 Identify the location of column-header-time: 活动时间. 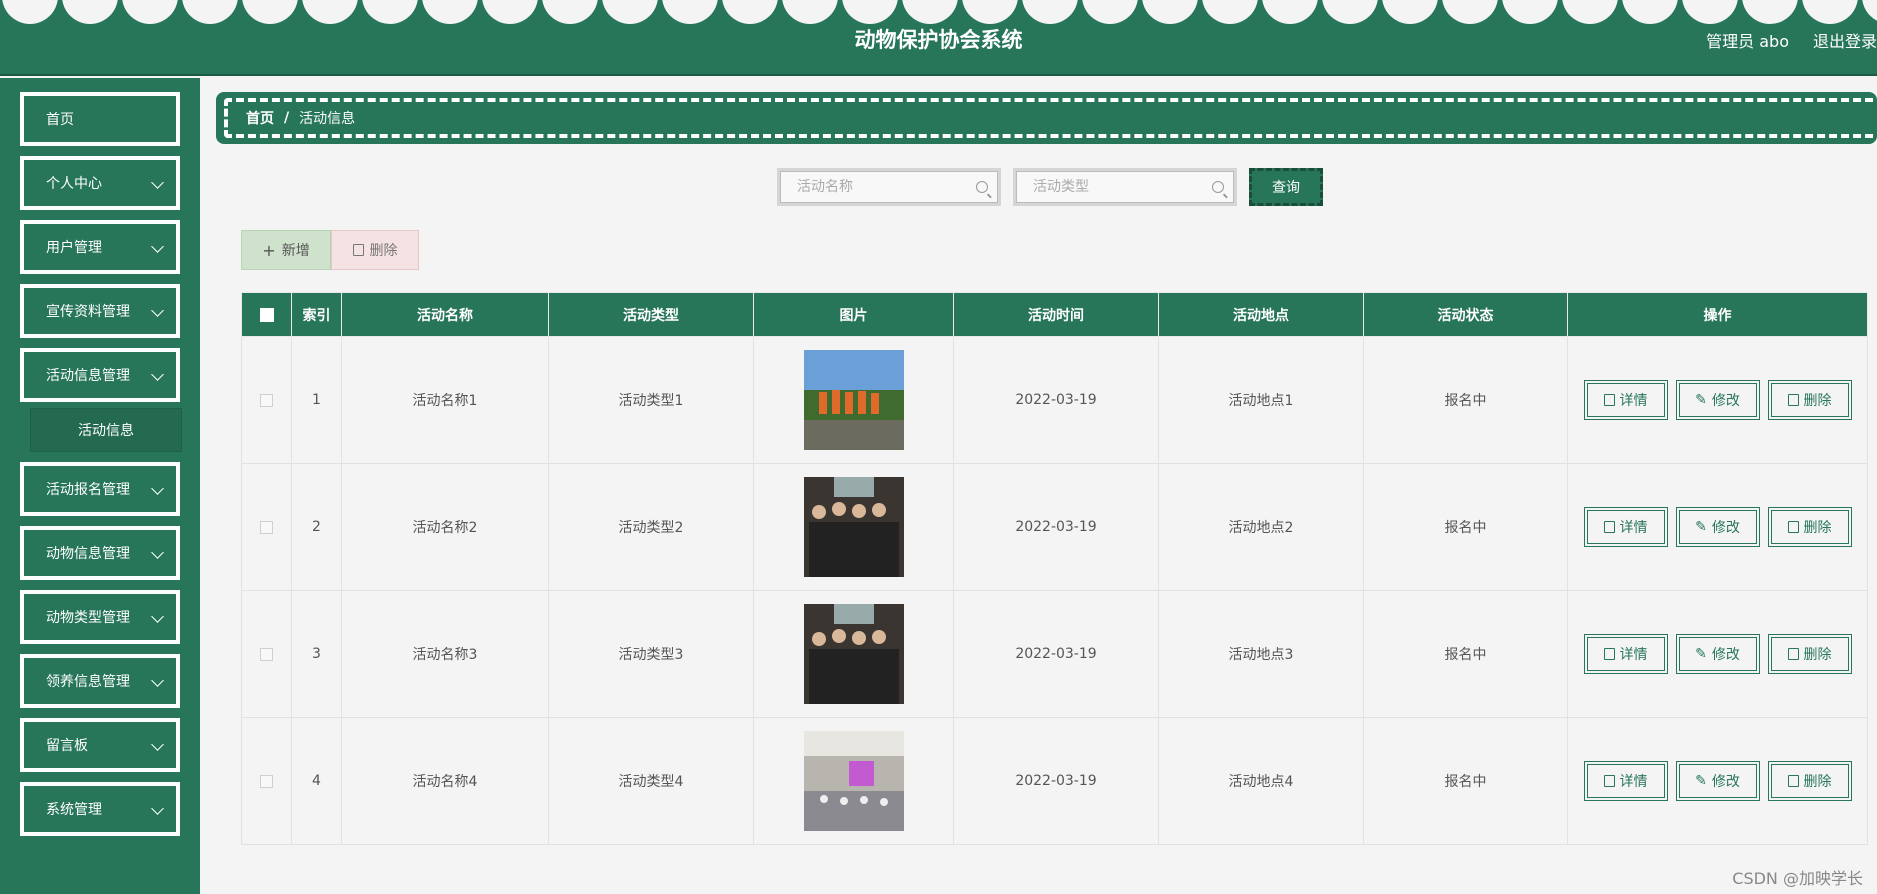
(1056, 314).